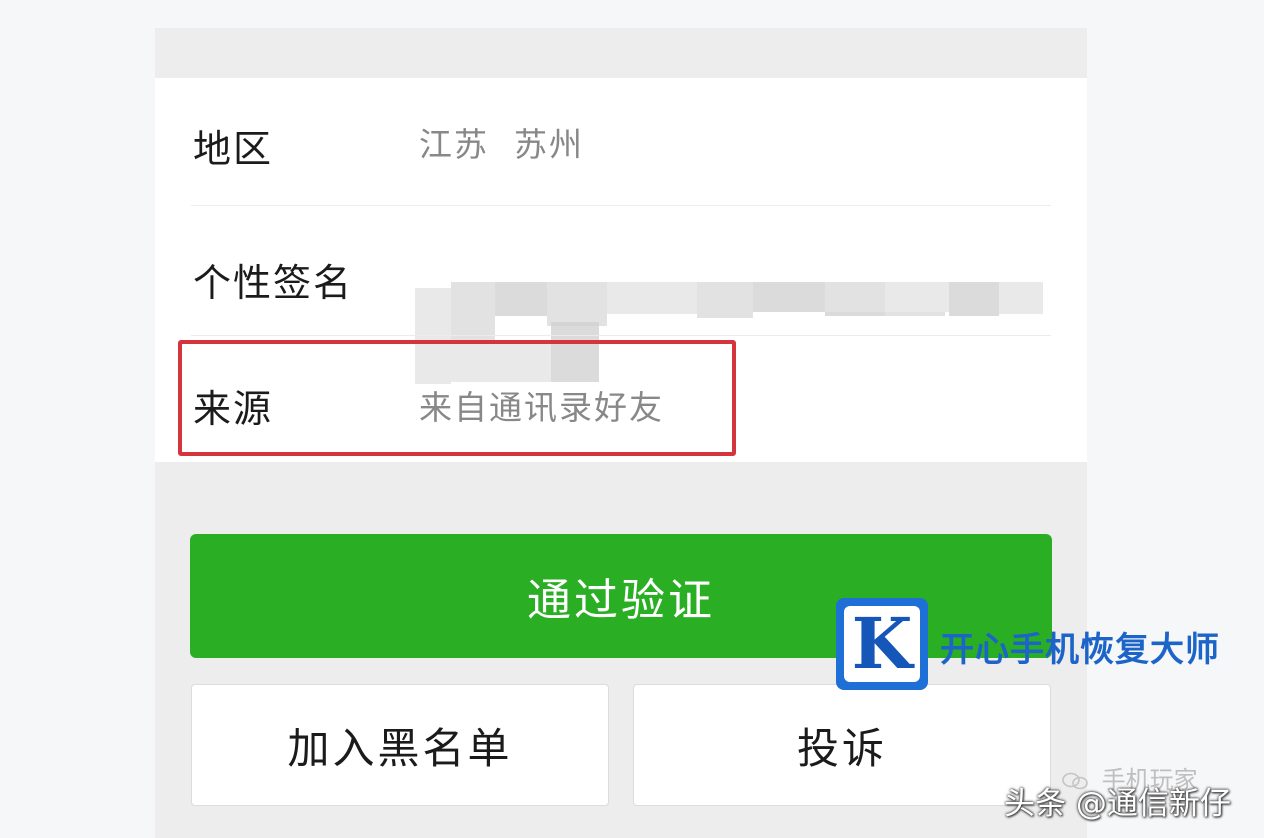 Image resolution: width=1264 pixels, height=838 pixels. I want to click on logo-letter: K, so click(882, 644).